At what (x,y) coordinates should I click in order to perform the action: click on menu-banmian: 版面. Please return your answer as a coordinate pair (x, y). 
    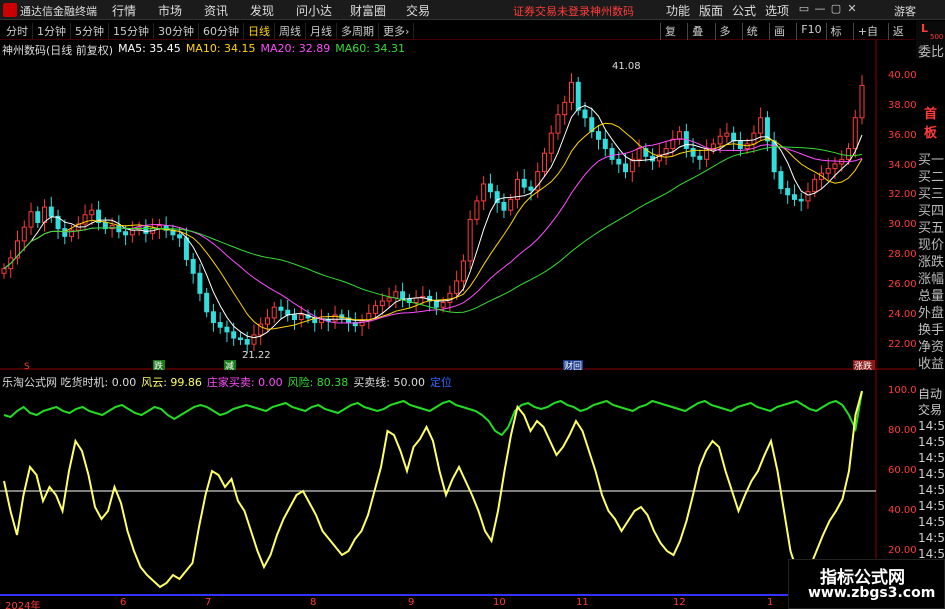
    Looking at the image, I should click on (711, 10).